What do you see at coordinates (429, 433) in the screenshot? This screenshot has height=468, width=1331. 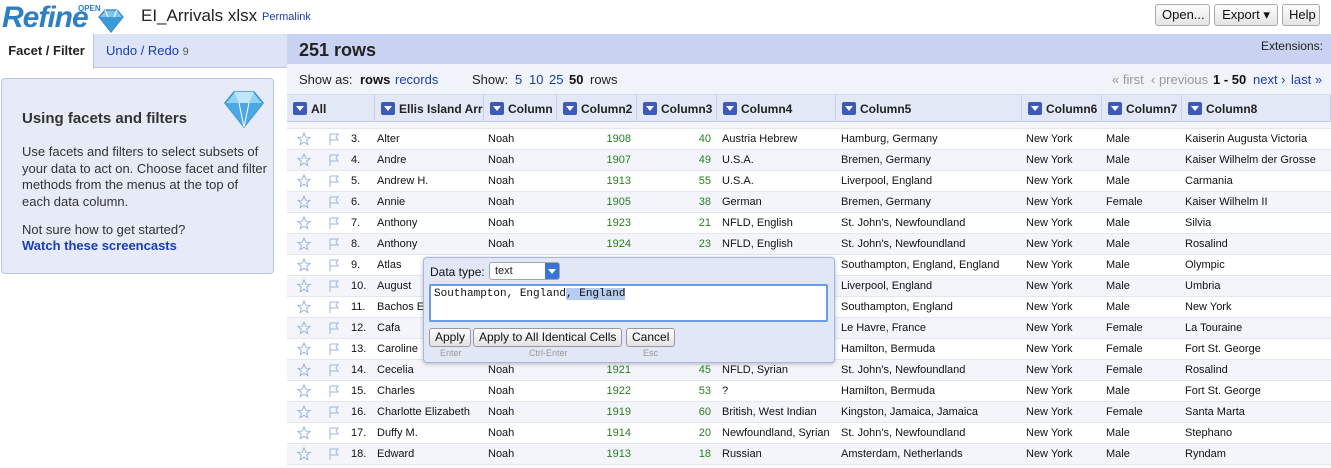 I see `table-cell: Duffy M.` at bounding box center [429, 433].